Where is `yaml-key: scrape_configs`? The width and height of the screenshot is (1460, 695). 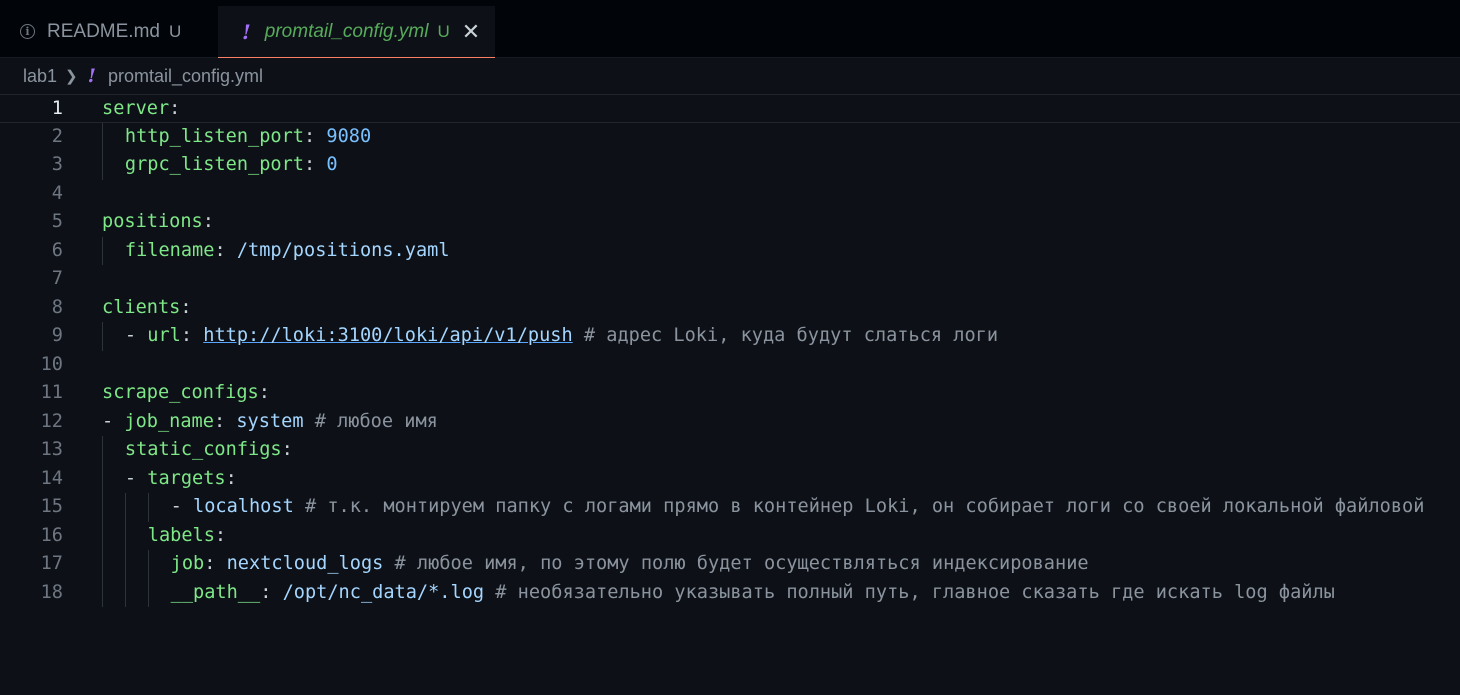 yaml-key: scrape_configs is located at coordinates (180, 392).